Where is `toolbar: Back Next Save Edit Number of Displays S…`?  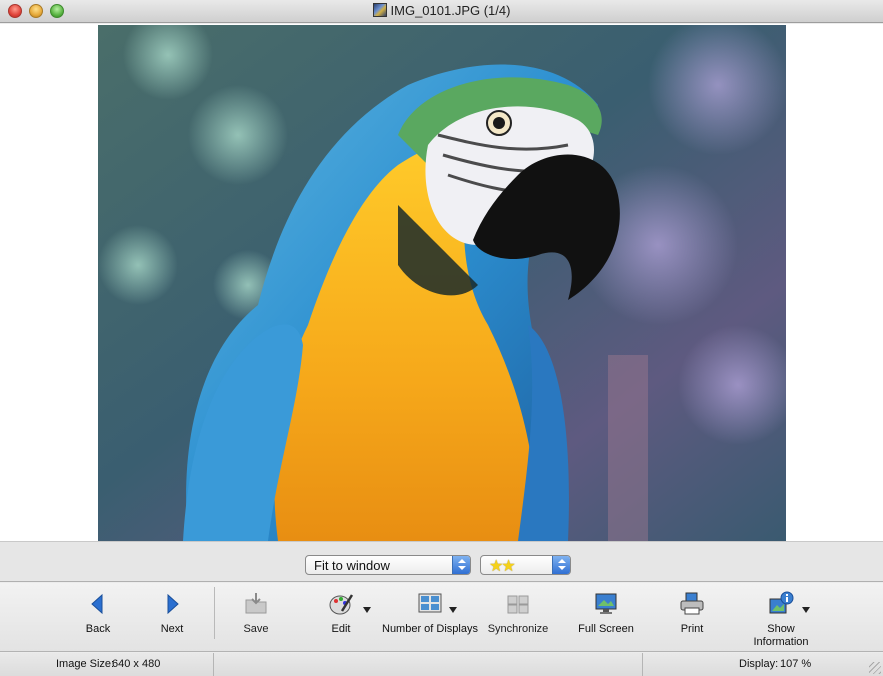
toolbar: Back Next Save Edit Number of Displays S… is located at coordinates (441, 617).